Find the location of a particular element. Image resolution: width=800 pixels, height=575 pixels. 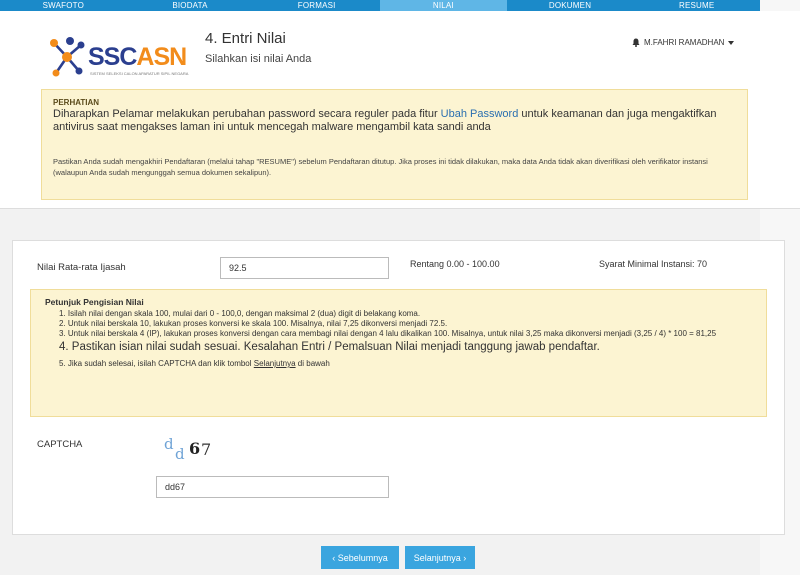

user-name: M.FAHRI RAMADHAN is located at coordinates (684, 42).